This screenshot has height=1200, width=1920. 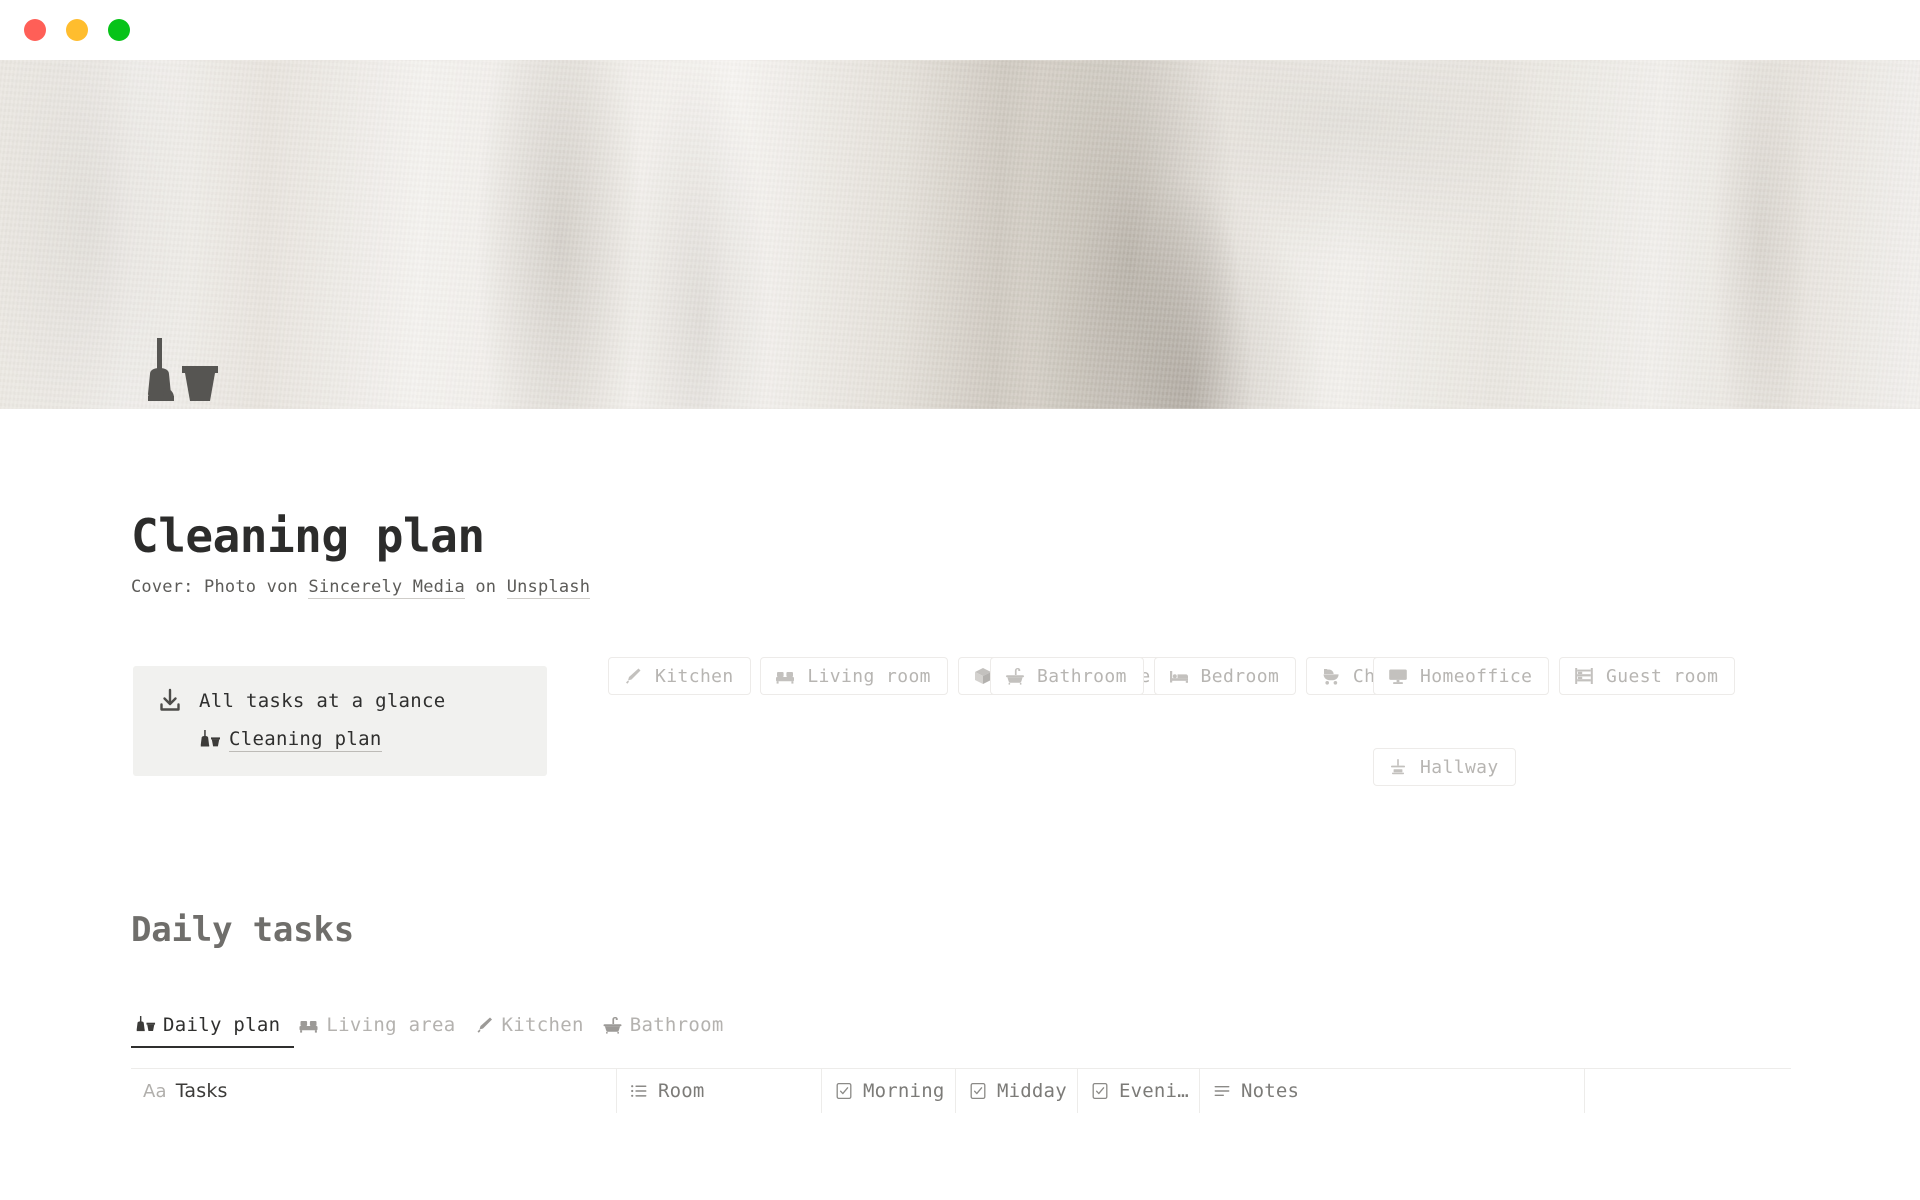 I want to click on callout-link-cleaning-plan: Cleaning plan, so click(x=305, y=740).